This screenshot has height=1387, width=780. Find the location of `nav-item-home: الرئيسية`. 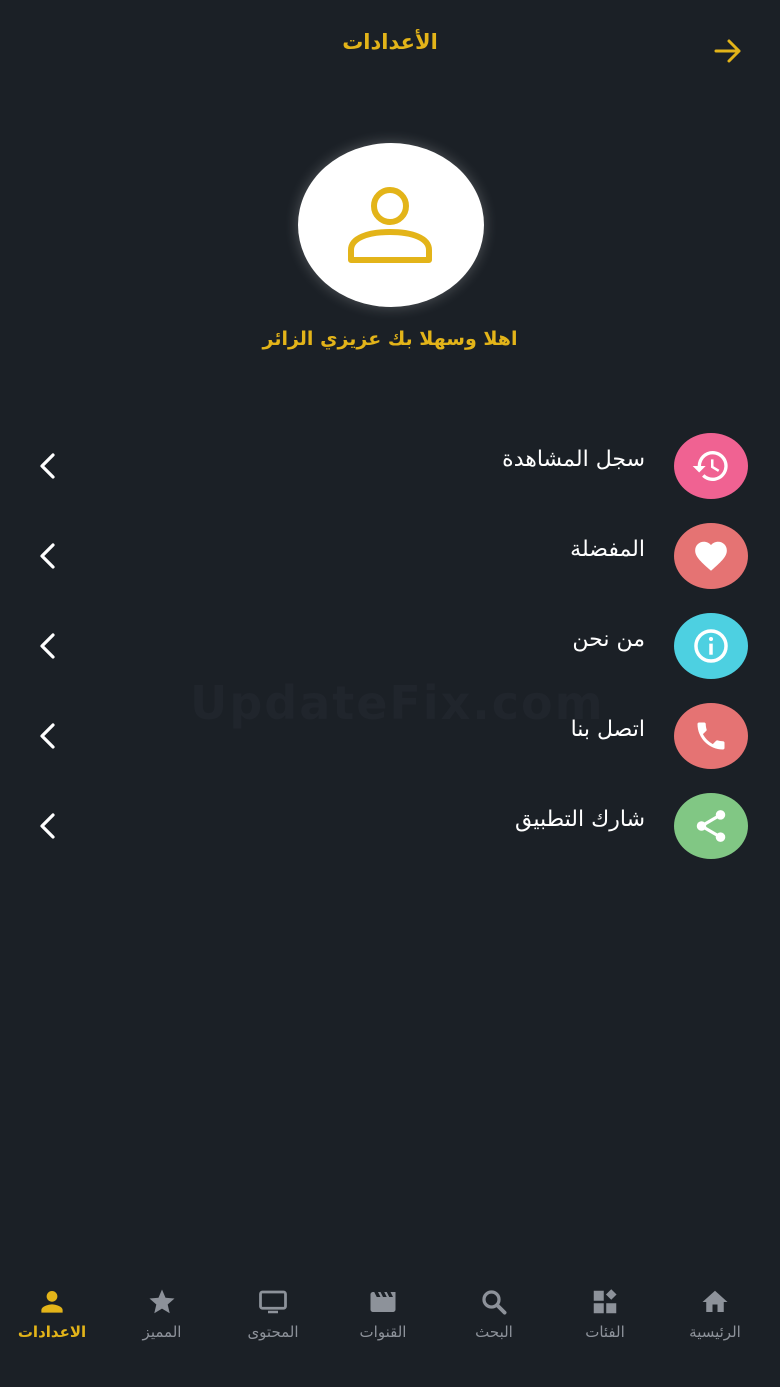

nav-item-home: الرئيسية is located at coordinates (715, 1322).